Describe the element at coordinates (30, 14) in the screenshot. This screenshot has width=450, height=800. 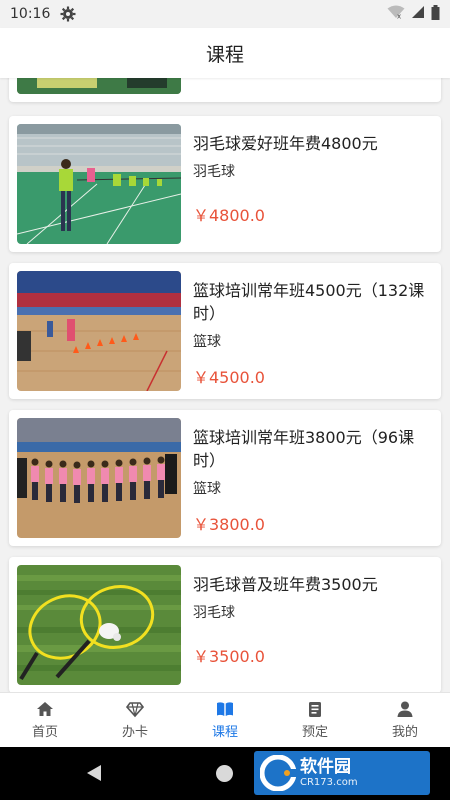
I see `status-time: 10:16` at that location.